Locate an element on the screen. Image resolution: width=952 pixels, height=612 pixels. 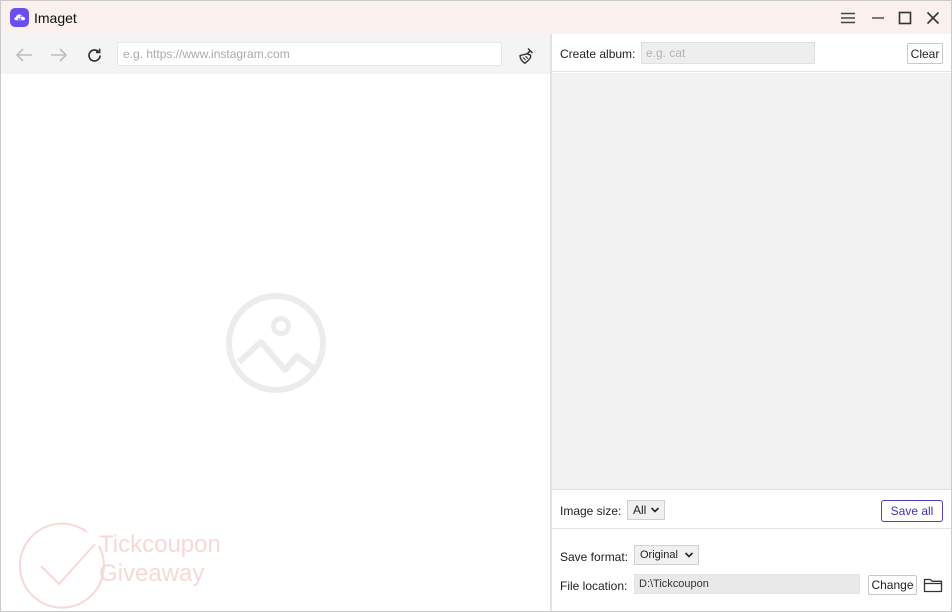
url-input is located at coordinates (309, 54).